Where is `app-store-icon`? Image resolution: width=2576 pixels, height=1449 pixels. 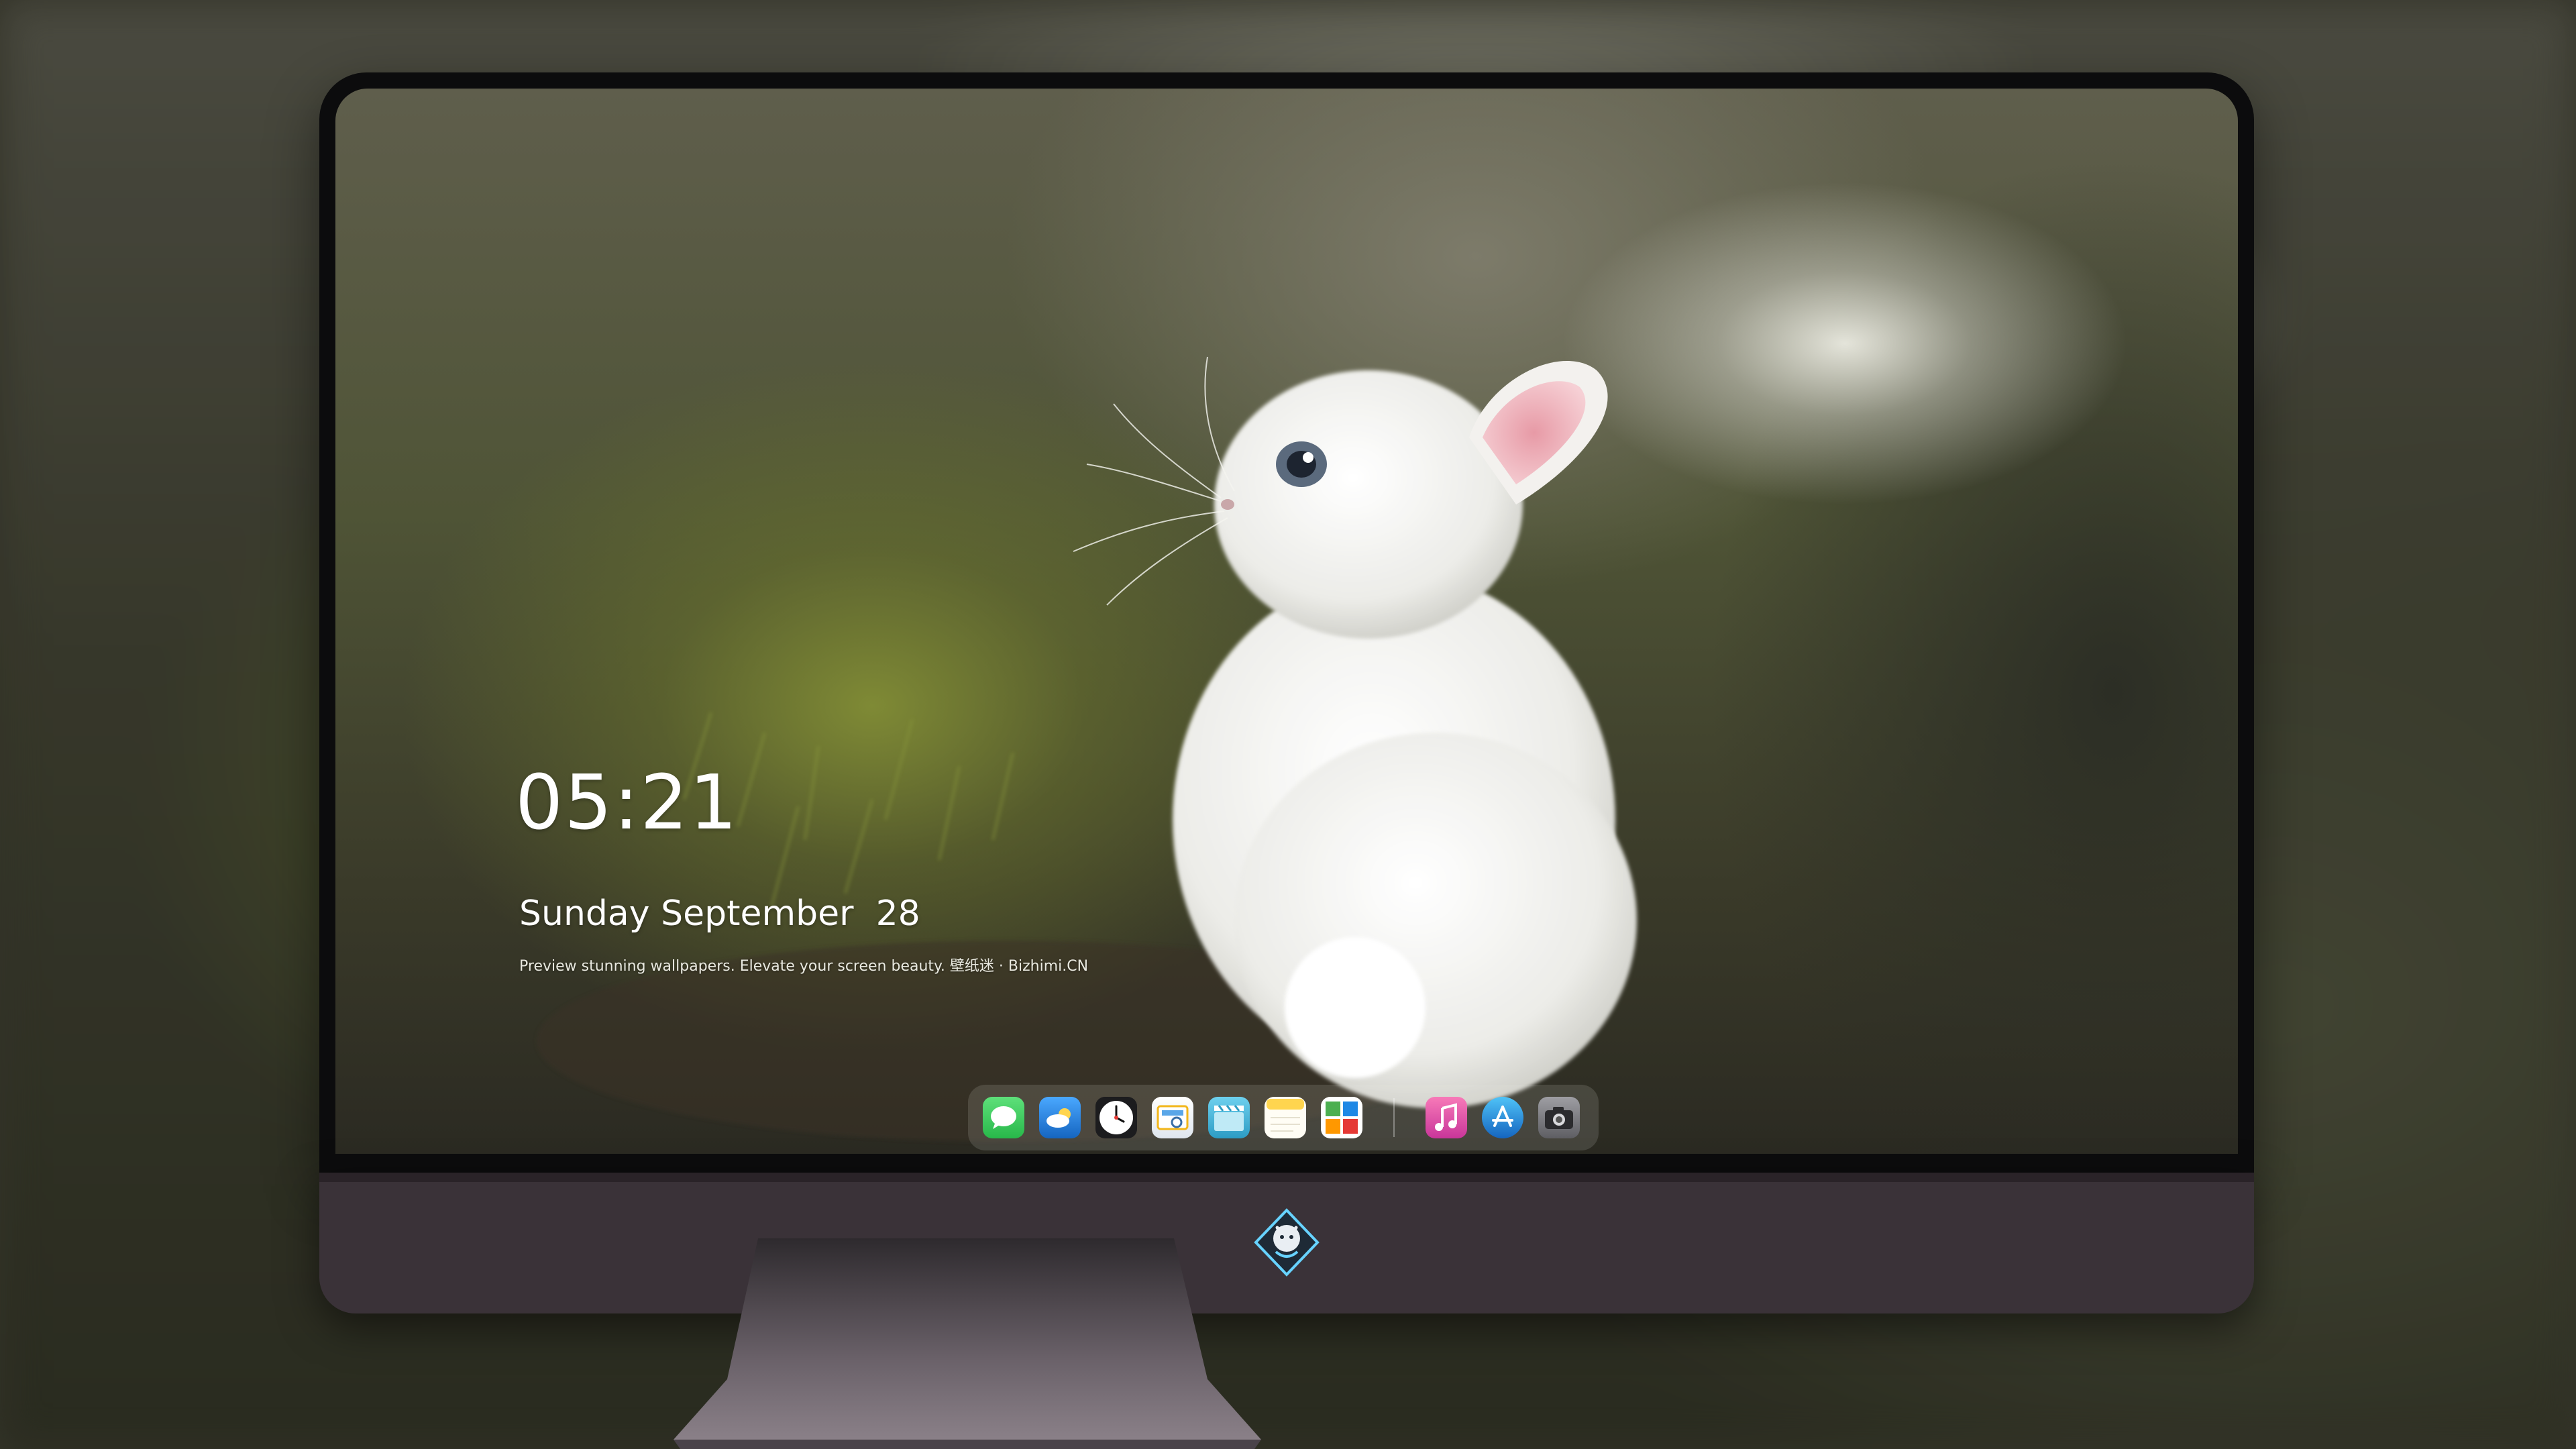 app-store-icon is located at coordinates (1502, 1117).